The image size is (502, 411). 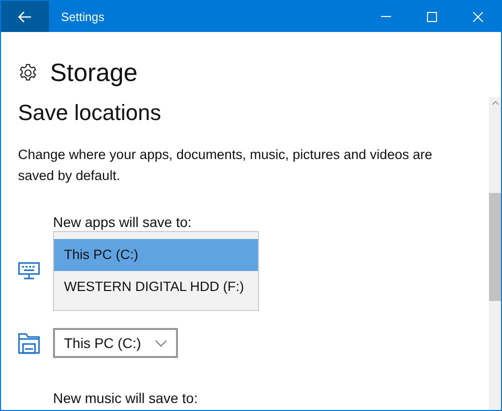 What do you see at coordinates (94, 73) in the screenshot?
I see `page-title: Storage` at bounding box center [94, 73].